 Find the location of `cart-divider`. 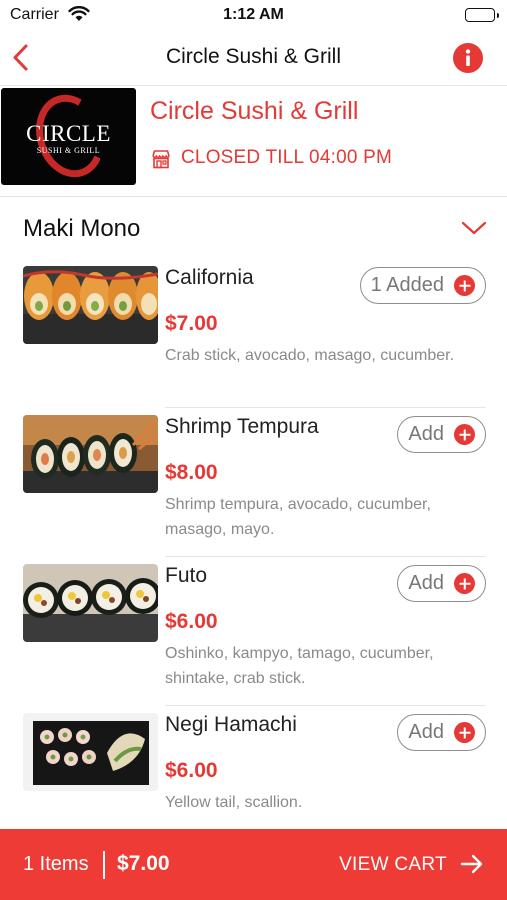

cart-divider is located at coordinates (104, 865).